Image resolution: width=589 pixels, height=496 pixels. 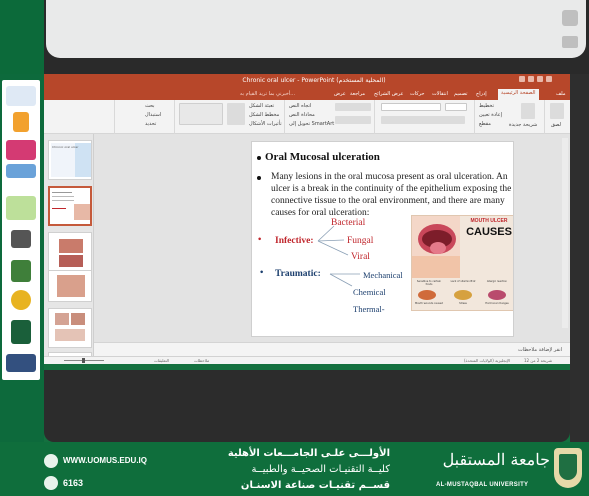 I want to click on logo-universities-icon, so click(x=21, y=363).